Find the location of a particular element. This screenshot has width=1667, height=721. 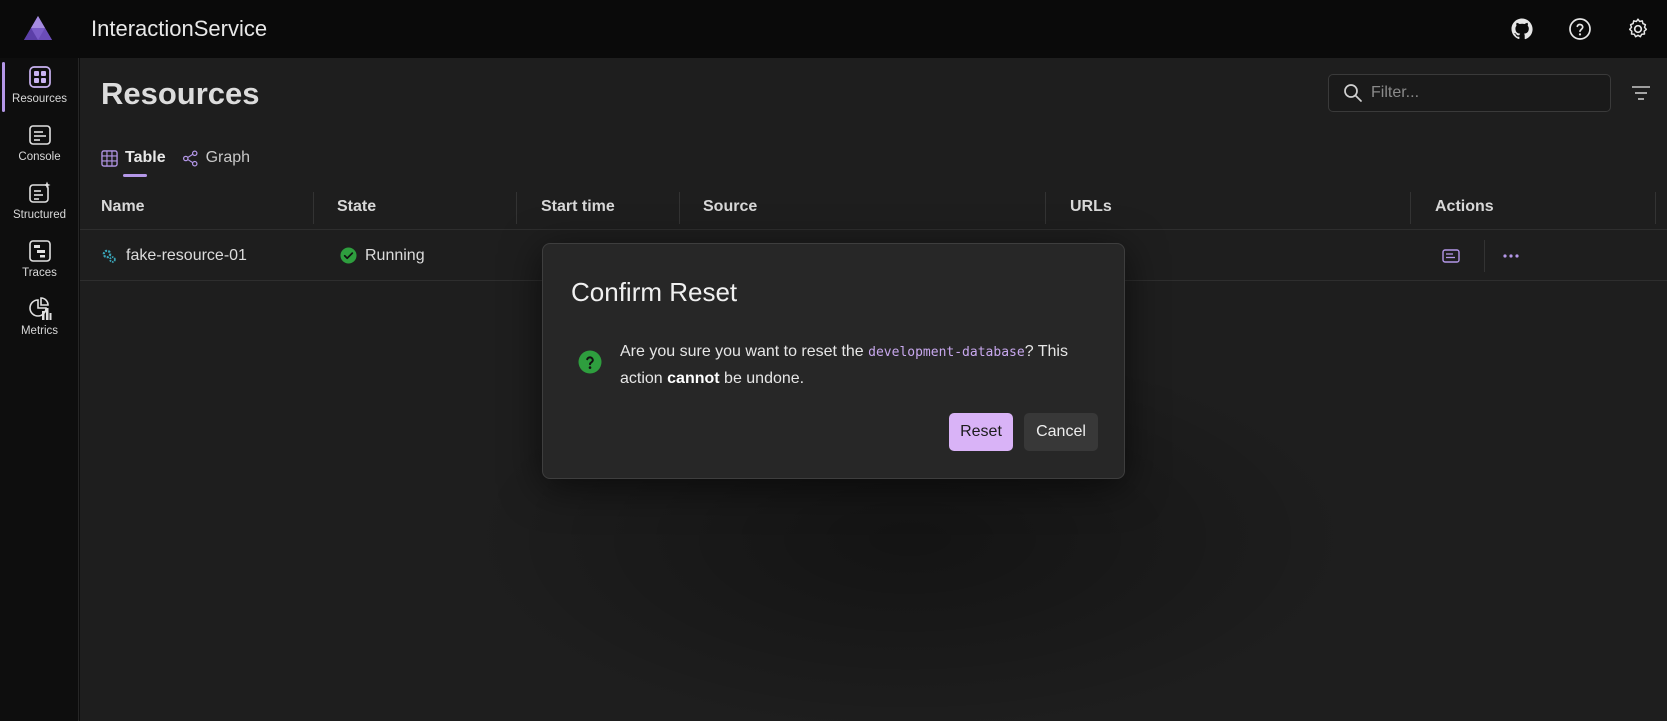

sidebar-item-label: Traces is located at coordinates (39, 273).